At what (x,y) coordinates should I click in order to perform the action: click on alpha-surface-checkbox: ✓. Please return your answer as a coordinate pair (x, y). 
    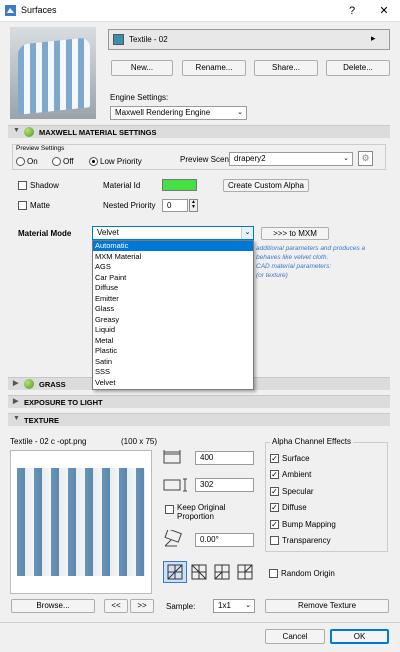
    Looking at the image, I should click on (274, 458).